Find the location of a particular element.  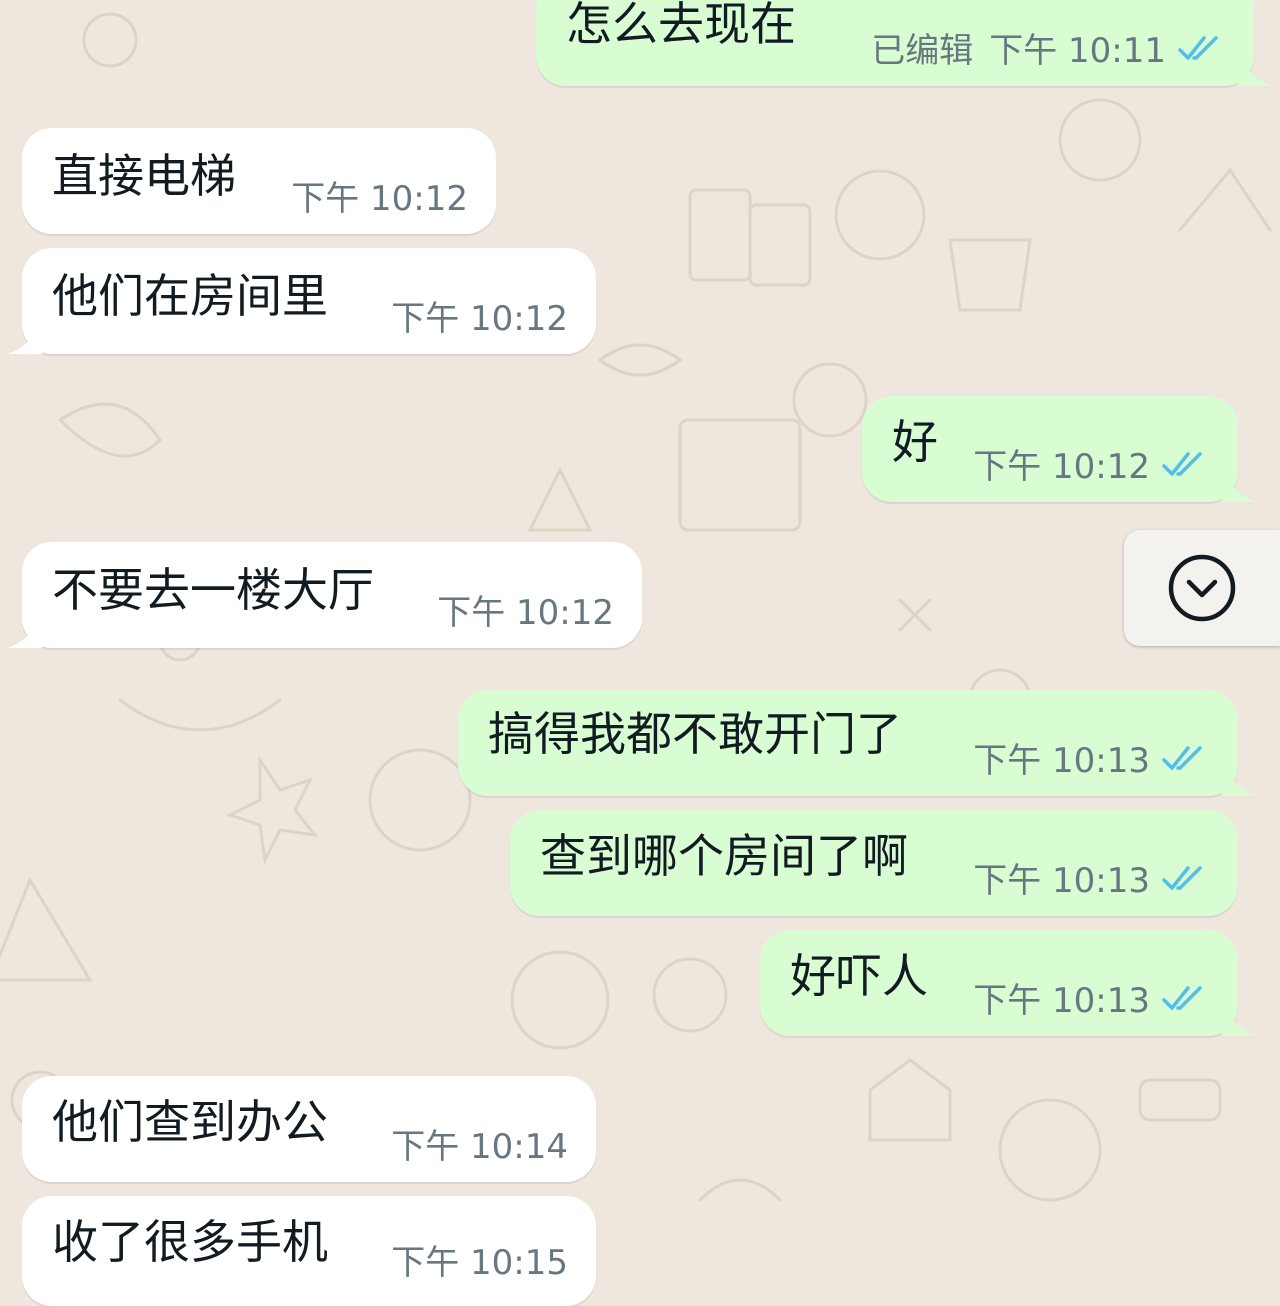

message-bubble-incoming: 他们在房间里 下午 10:12 is located at coordinates (302, 301).